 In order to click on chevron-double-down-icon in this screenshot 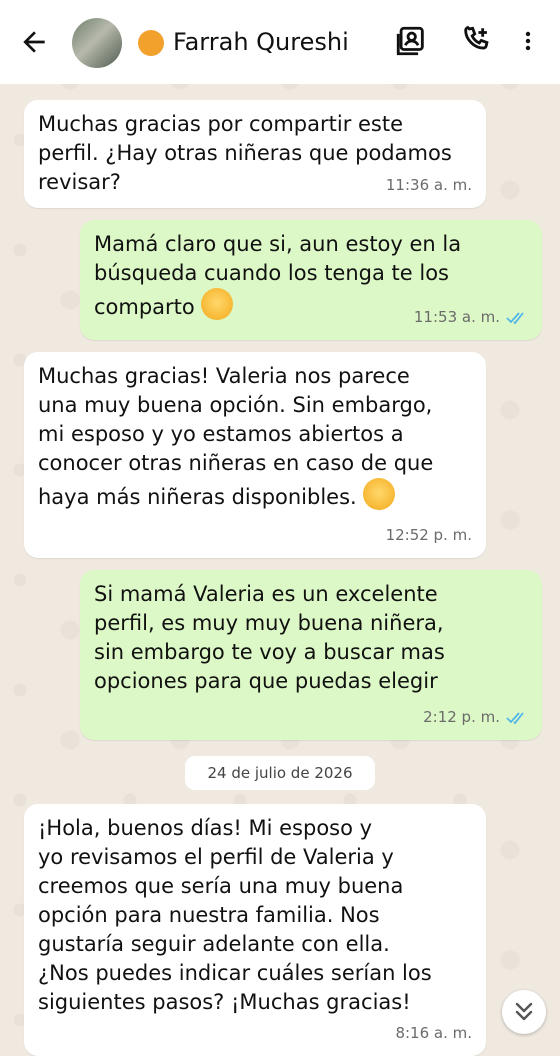, I will do `click(524, 1011)`.